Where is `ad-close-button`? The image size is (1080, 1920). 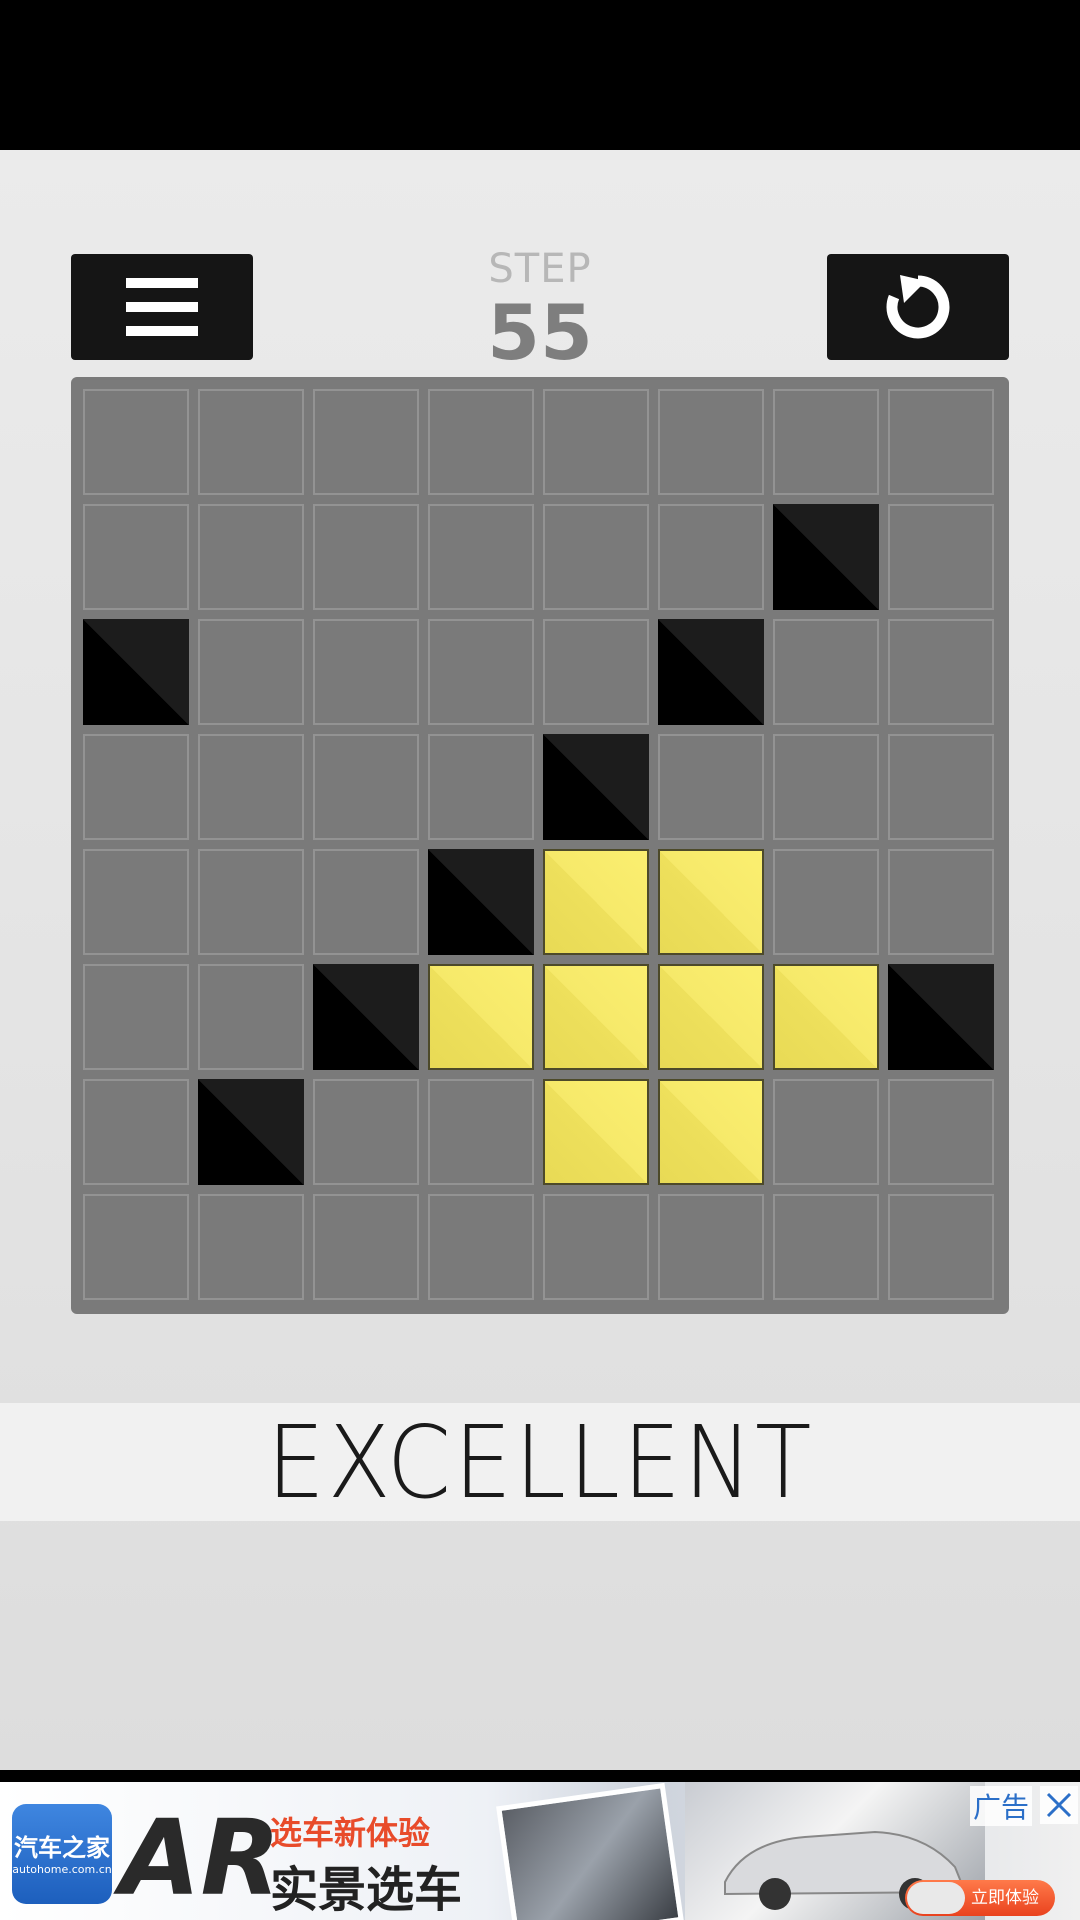 ad-close-button is located at coordinates (1059, 1805).